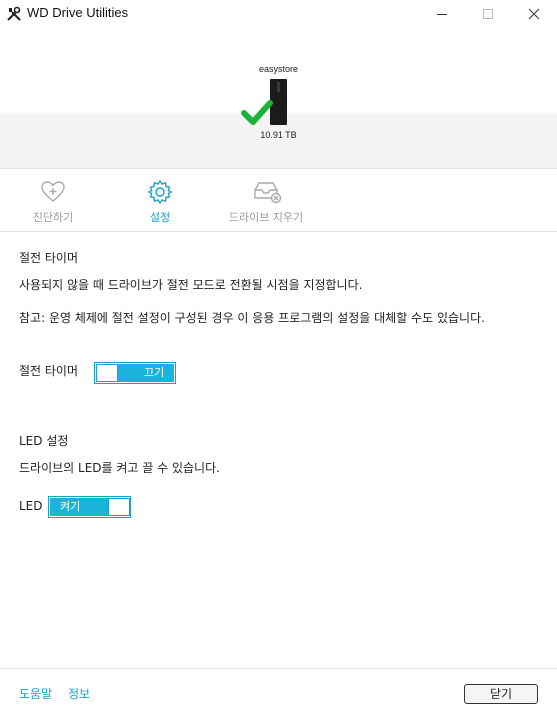 Image resolution: width=557 pixels, height=714 pixels. I want to click on tab-erase-drive: 드라이브 지우기, so click(266, 201).